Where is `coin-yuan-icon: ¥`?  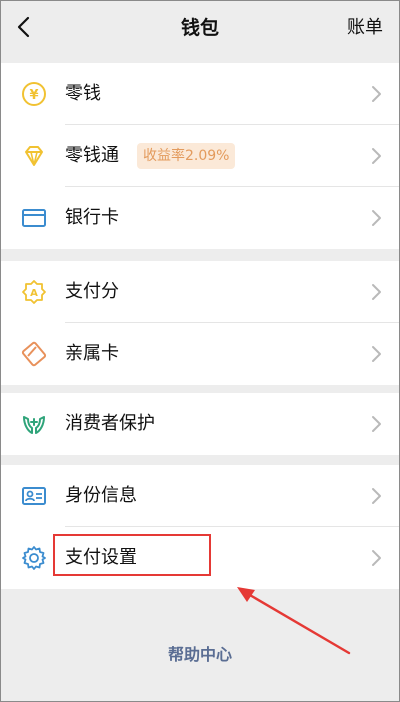
coin-yuan-icon: ¥ is located at coordinates (34, 94).